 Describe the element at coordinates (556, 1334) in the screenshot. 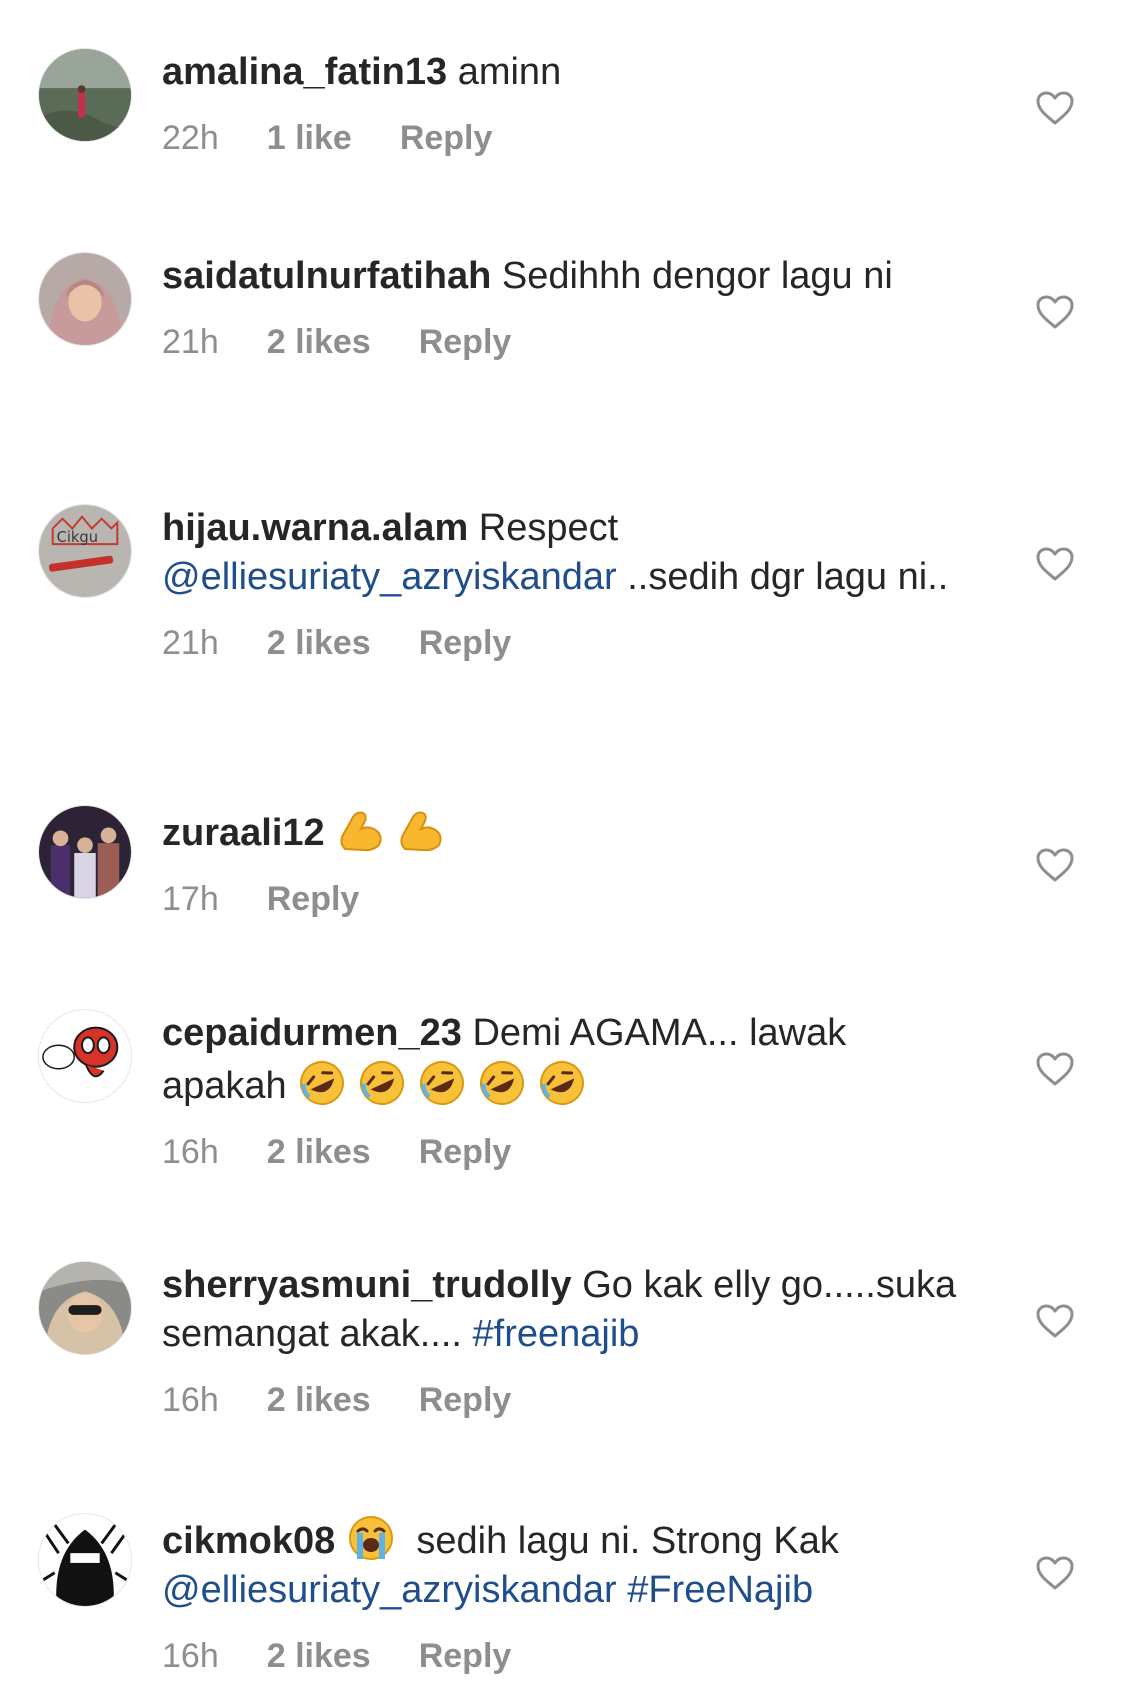

I see `hashtag-link: #freenajib` at that location.